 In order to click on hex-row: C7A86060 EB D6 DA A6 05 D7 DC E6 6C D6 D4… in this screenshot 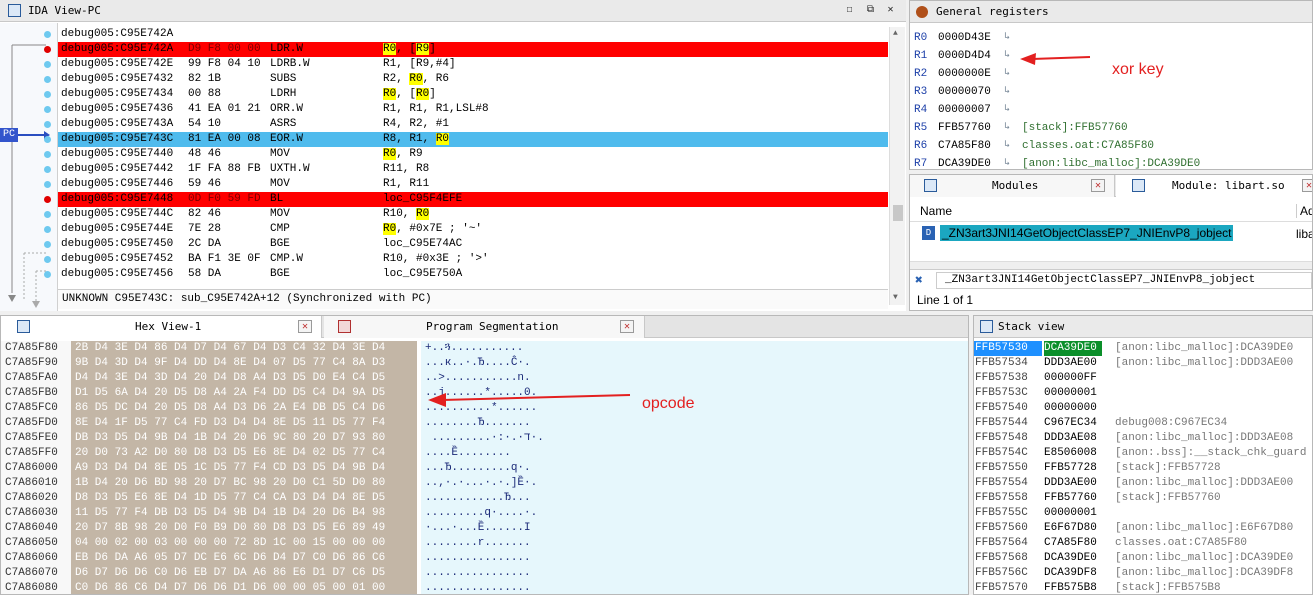, I will do `click(484, 558)`.